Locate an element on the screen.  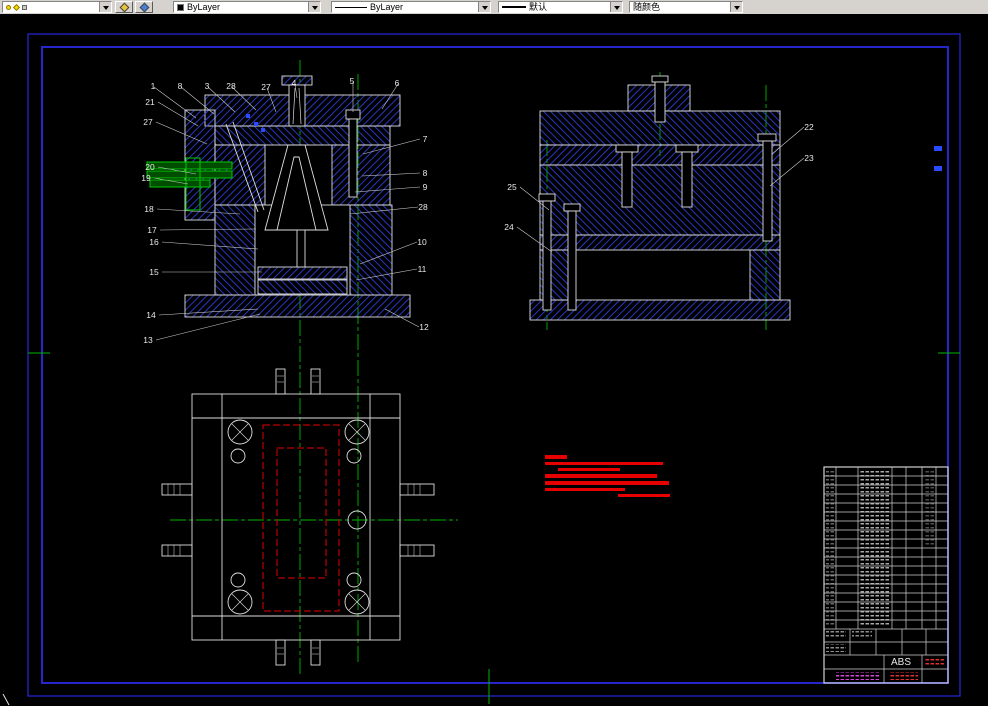
layer-combo is located at coordinates (57, 7).